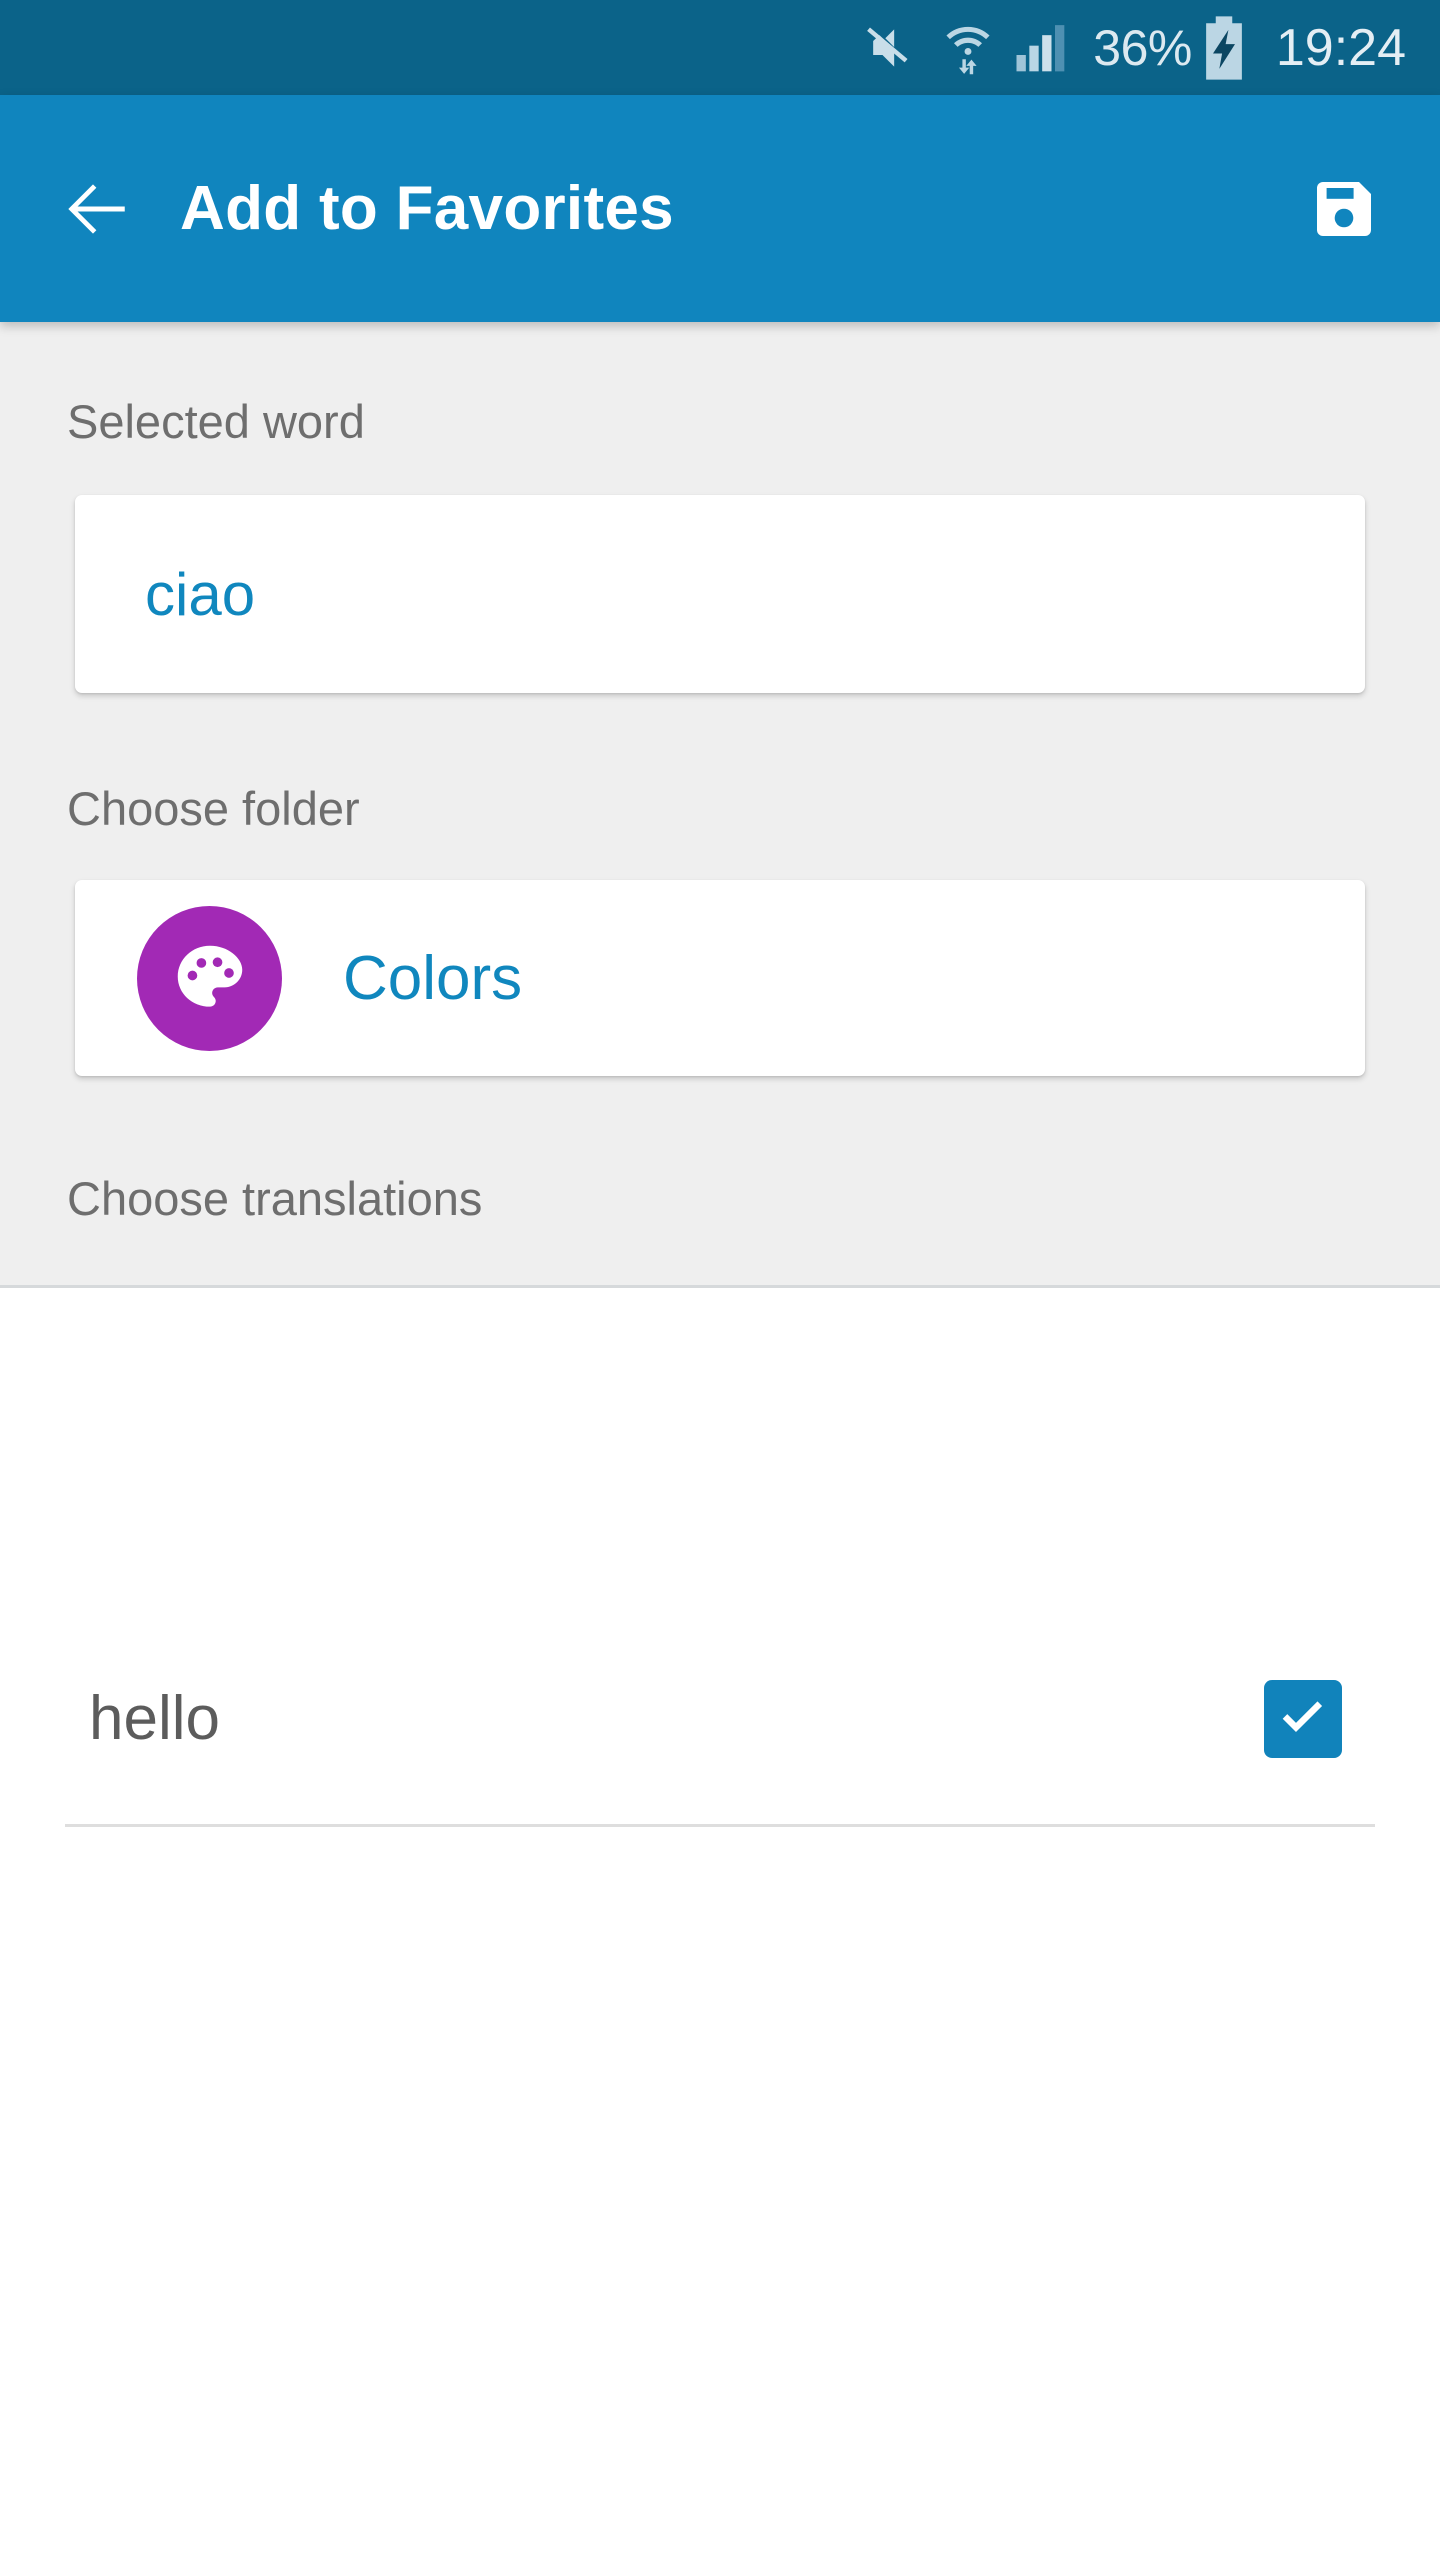 The image size is (1440, 2560). Describe the element at coordinates (1224, 48) in the screenshot. I see `battery-charging-icon` at that location.